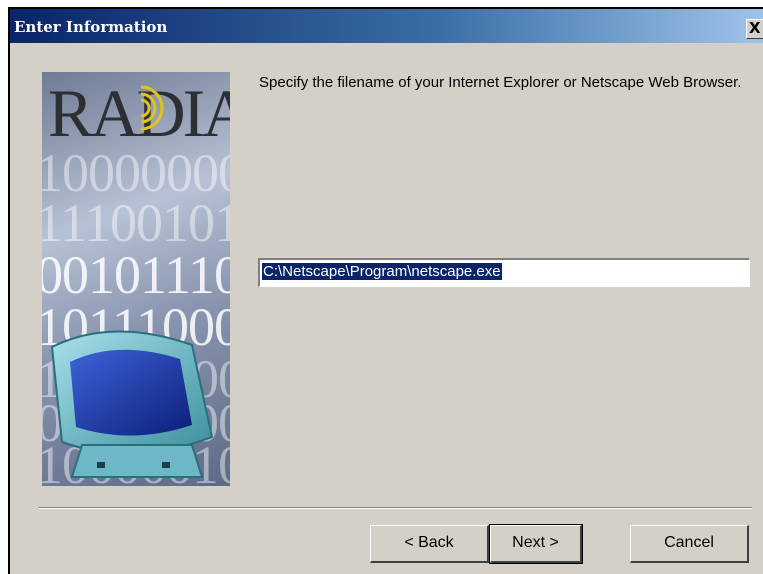  I want to click on radia-signal-rings-icon, so click(152, 108).